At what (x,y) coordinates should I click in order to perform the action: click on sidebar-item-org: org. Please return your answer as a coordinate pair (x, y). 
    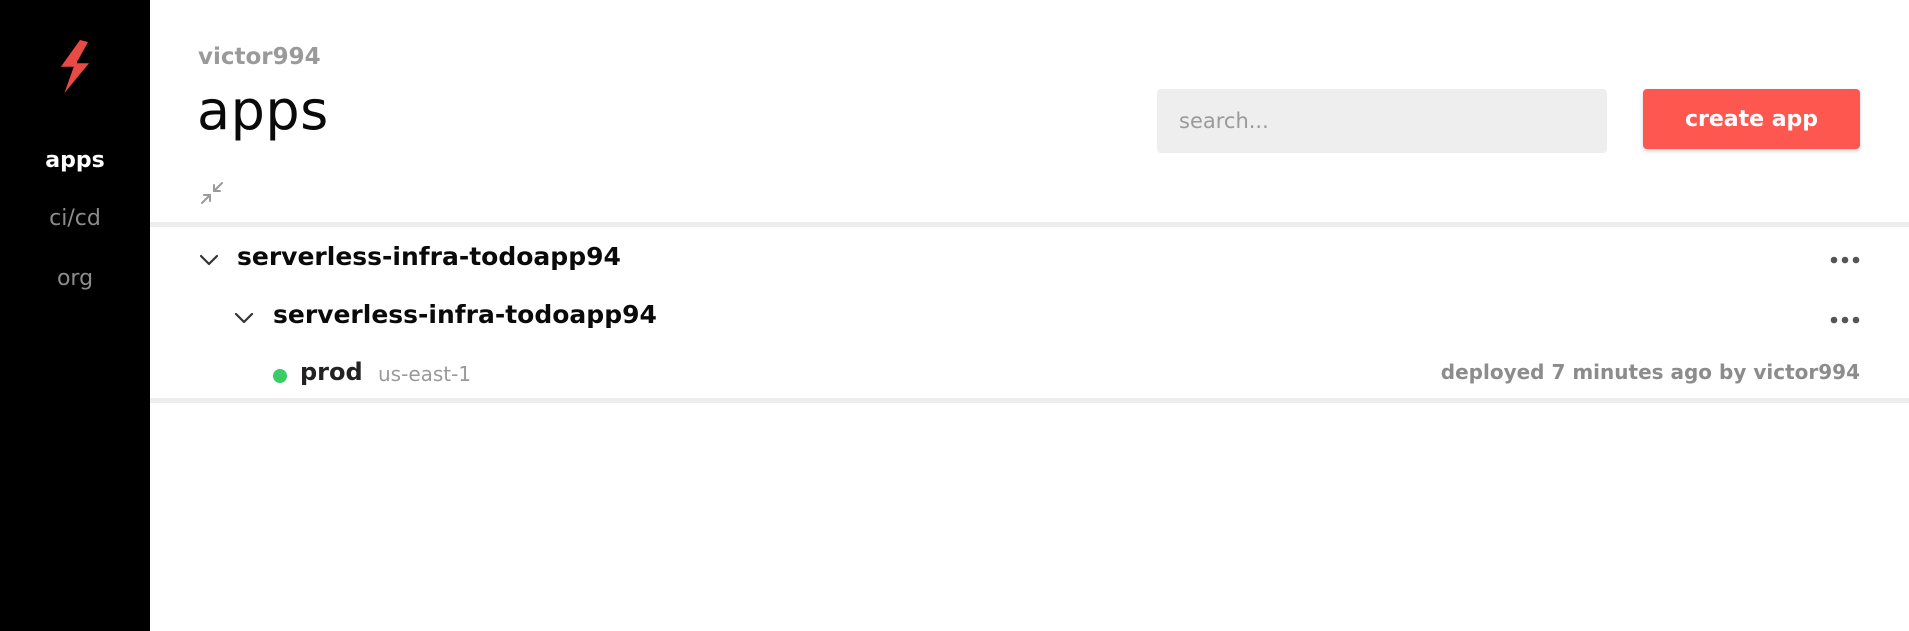
    Looking at the image, I should click on (75, 278).